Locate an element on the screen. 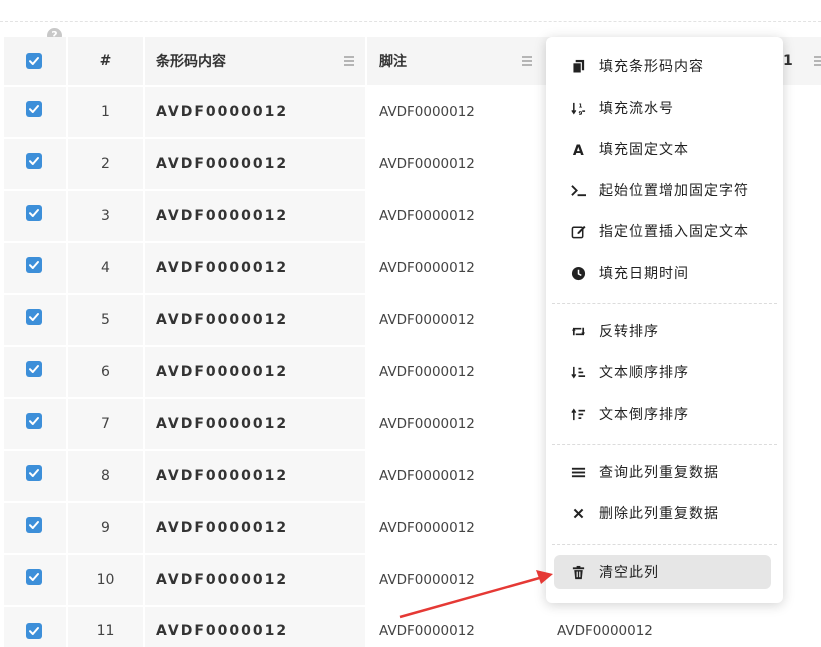 The image size is (821, 647). arrow-line is located at coordinates (471, 597).